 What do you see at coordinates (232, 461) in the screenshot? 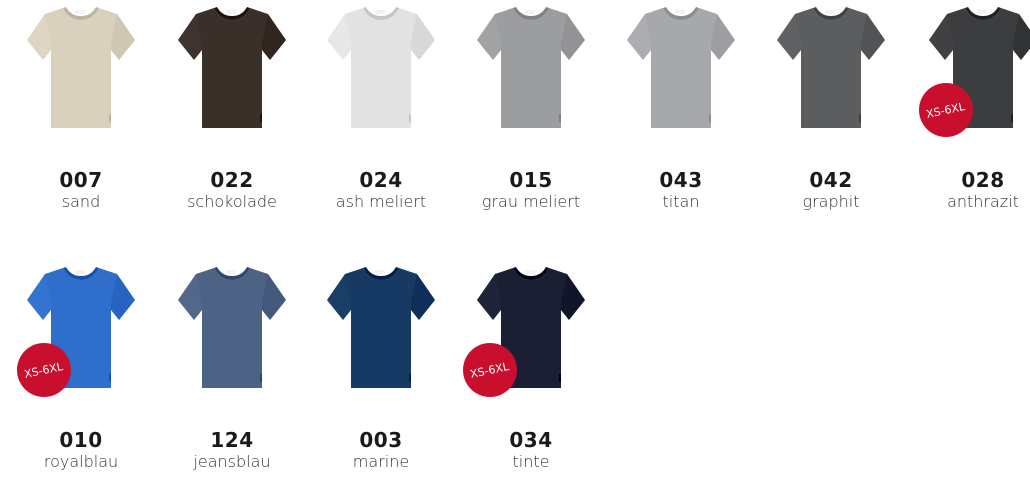
I see `color-name: jeansblau` at bounding box center [232, 461].